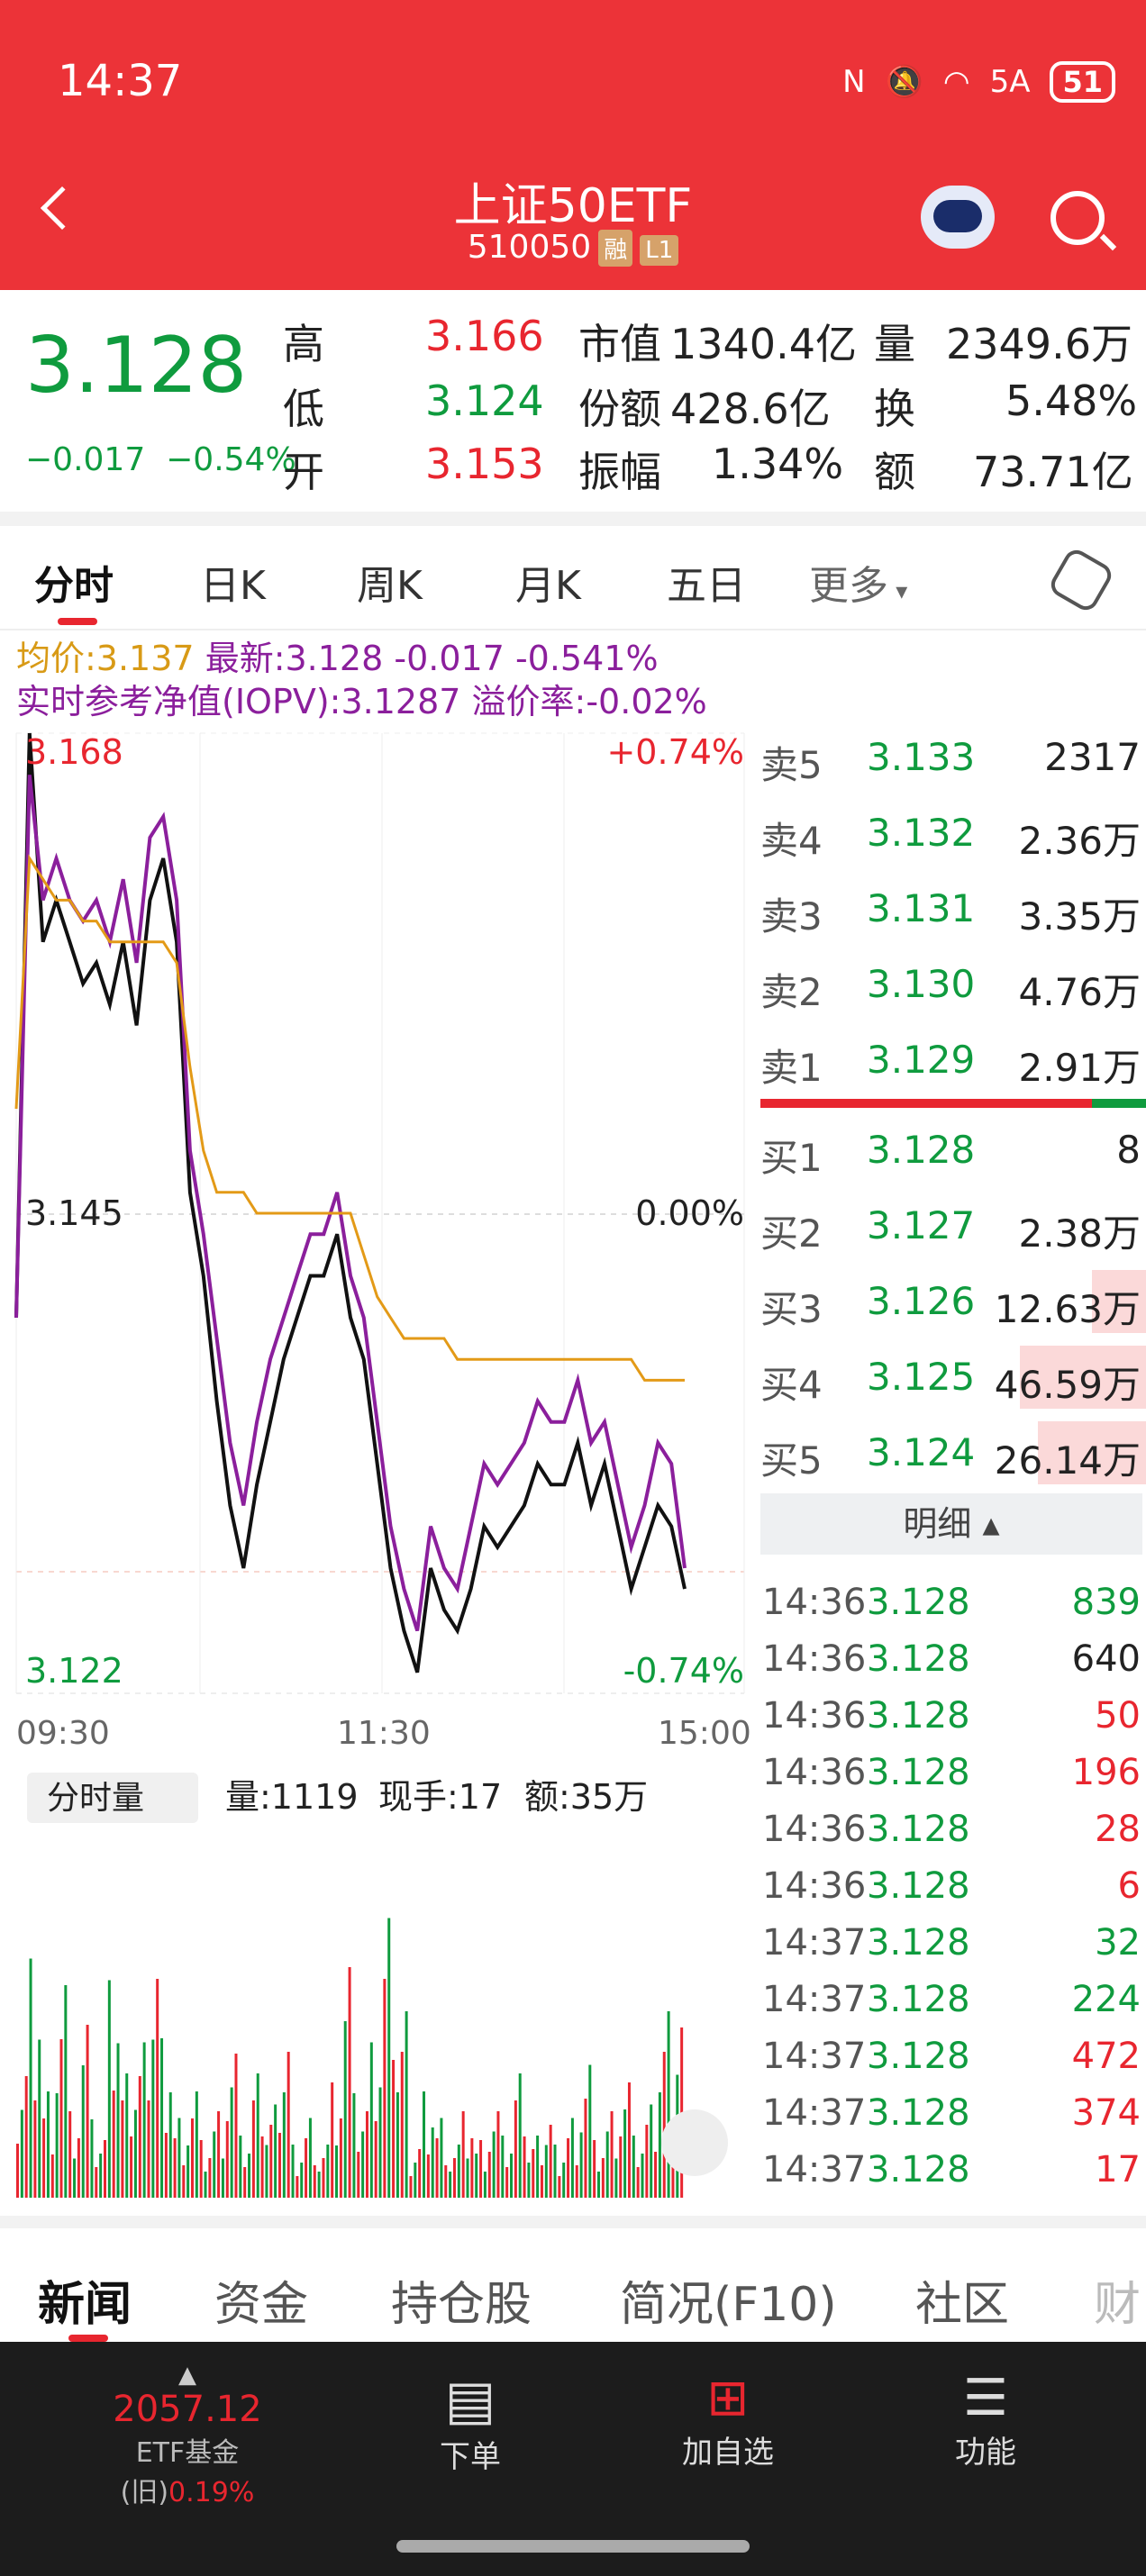 The width and height of the screenshot is (1146, 2576). What do you see at coordinates (958, 217) in the screenshot?
I see `robot-assistant-icon` at bounding box center [958, 217].